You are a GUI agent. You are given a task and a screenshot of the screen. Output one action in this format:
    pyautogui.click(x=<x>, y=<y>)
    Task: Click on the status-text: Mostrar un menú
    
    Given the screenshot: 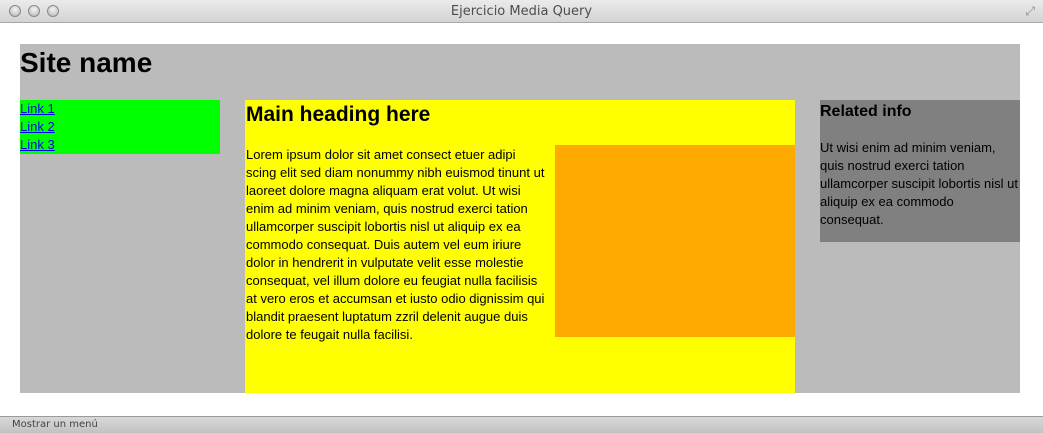 What is the action you would take?
    pyautogui.click(x=55, y=424)
    